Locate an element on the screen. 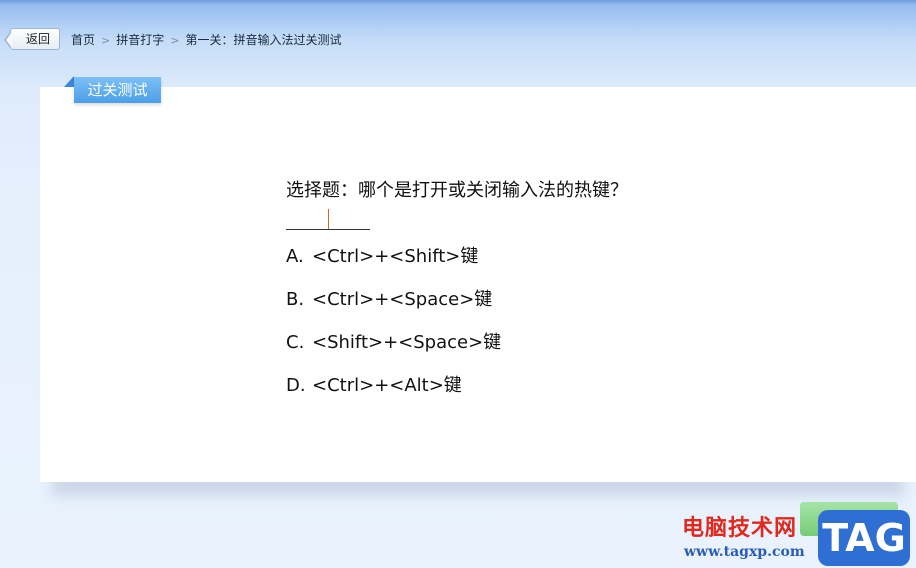 This screenshot has width=916, height=568. option-letter: A. is located at coordinates (295, 256).